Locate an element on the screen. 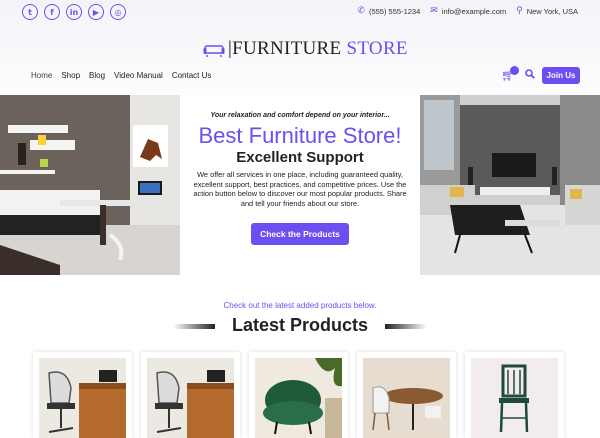 Image resolution: width=600 pixels, height=438 pixels. hero-bedroom-image is located at coordinates (90, 185).